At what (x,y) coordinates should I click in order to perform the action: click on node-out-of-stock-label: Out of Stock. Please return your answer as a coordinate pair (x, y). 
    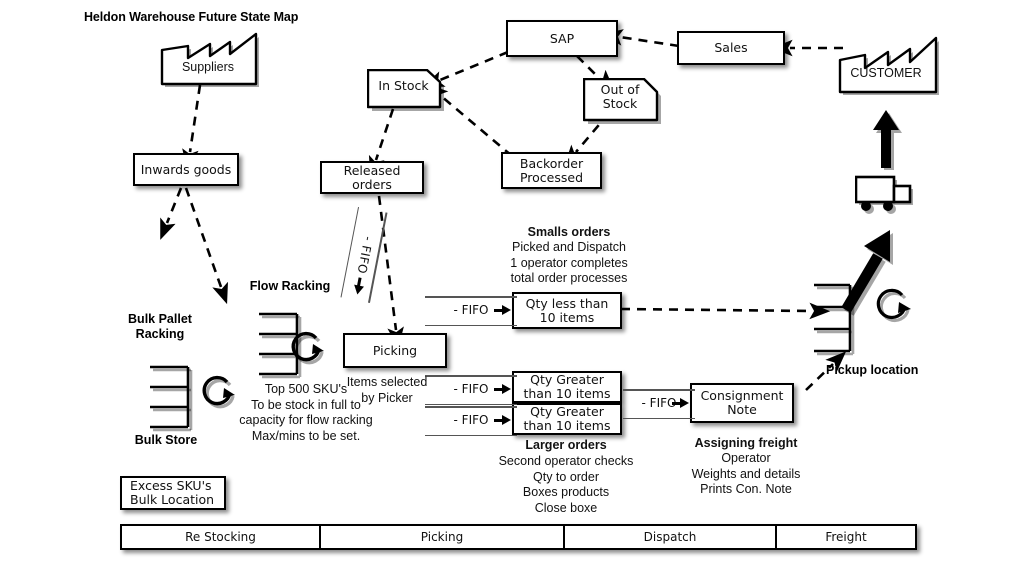
    Looking at the image, I should click on (620, 96).